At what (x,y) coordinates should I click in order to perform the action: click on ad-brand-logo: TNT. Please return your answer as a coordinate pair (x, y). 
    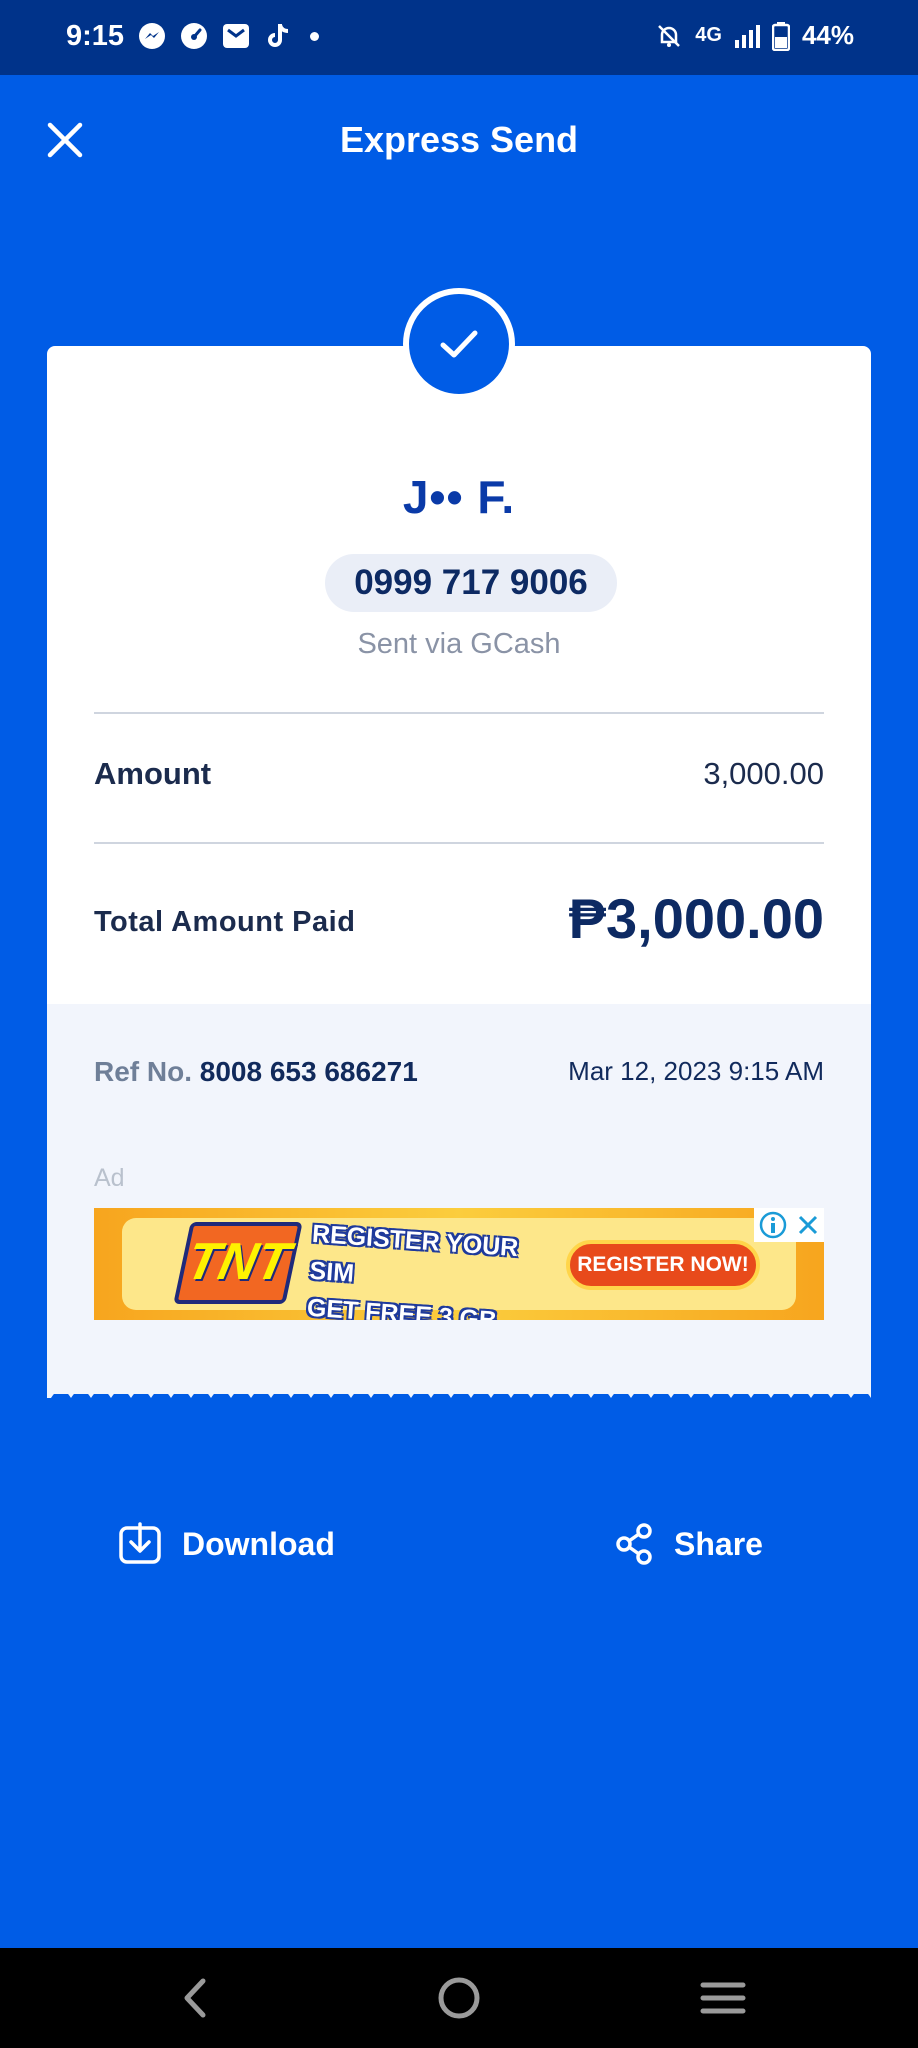
    Looking at the image, I should click on (238, 1263).